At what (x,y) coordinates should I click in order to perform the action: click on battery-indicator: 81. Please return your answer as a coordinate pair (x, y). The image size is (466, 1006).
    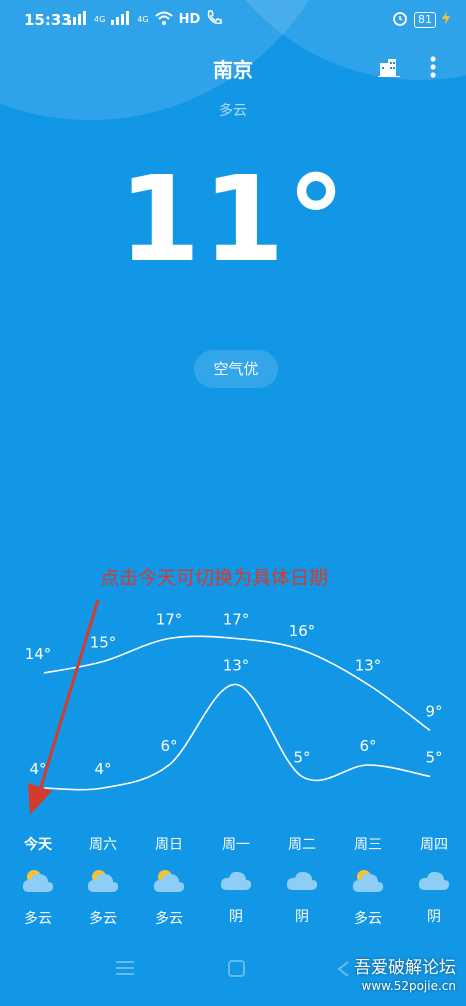
    Looking at the image, I should click on (425, 19).